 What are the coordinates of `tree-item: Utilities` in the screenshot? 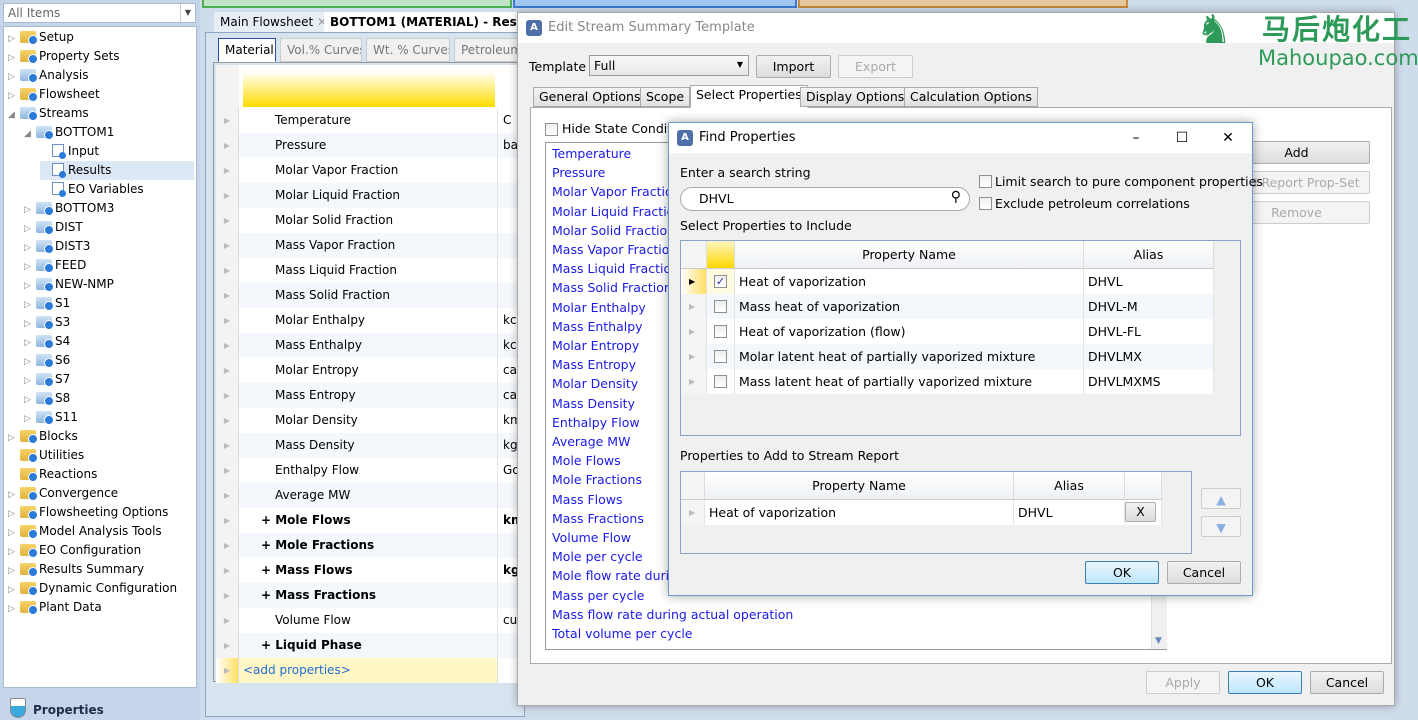 It's located at (46, 455).